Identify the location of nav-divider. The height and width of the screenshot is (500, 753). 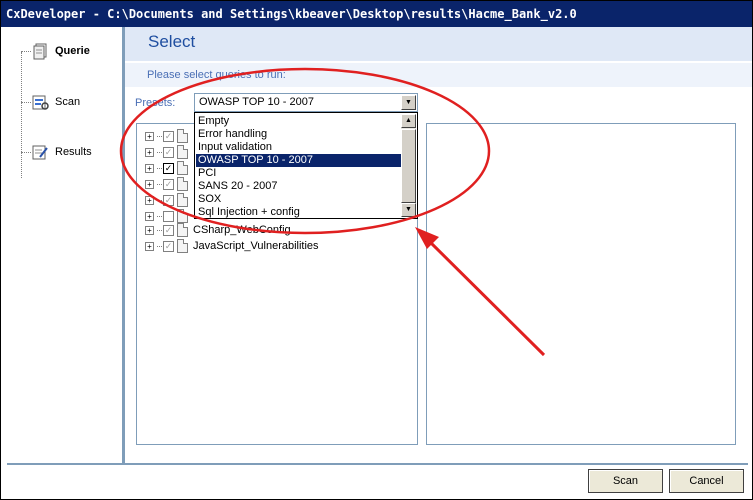
(123, 245).